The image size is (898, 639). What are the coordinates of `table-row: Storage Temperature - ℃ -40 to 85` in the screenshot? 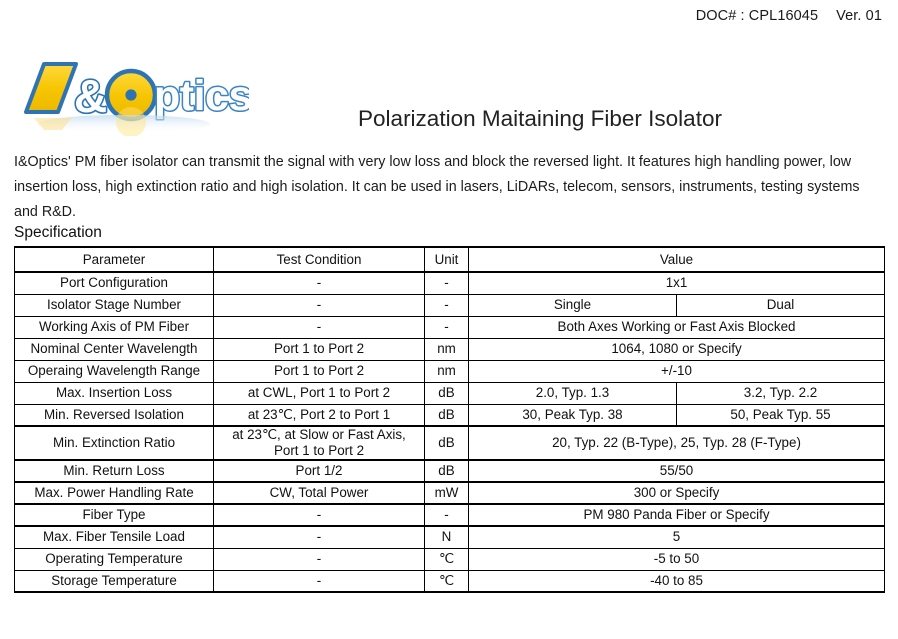 It's located at (450, 581).